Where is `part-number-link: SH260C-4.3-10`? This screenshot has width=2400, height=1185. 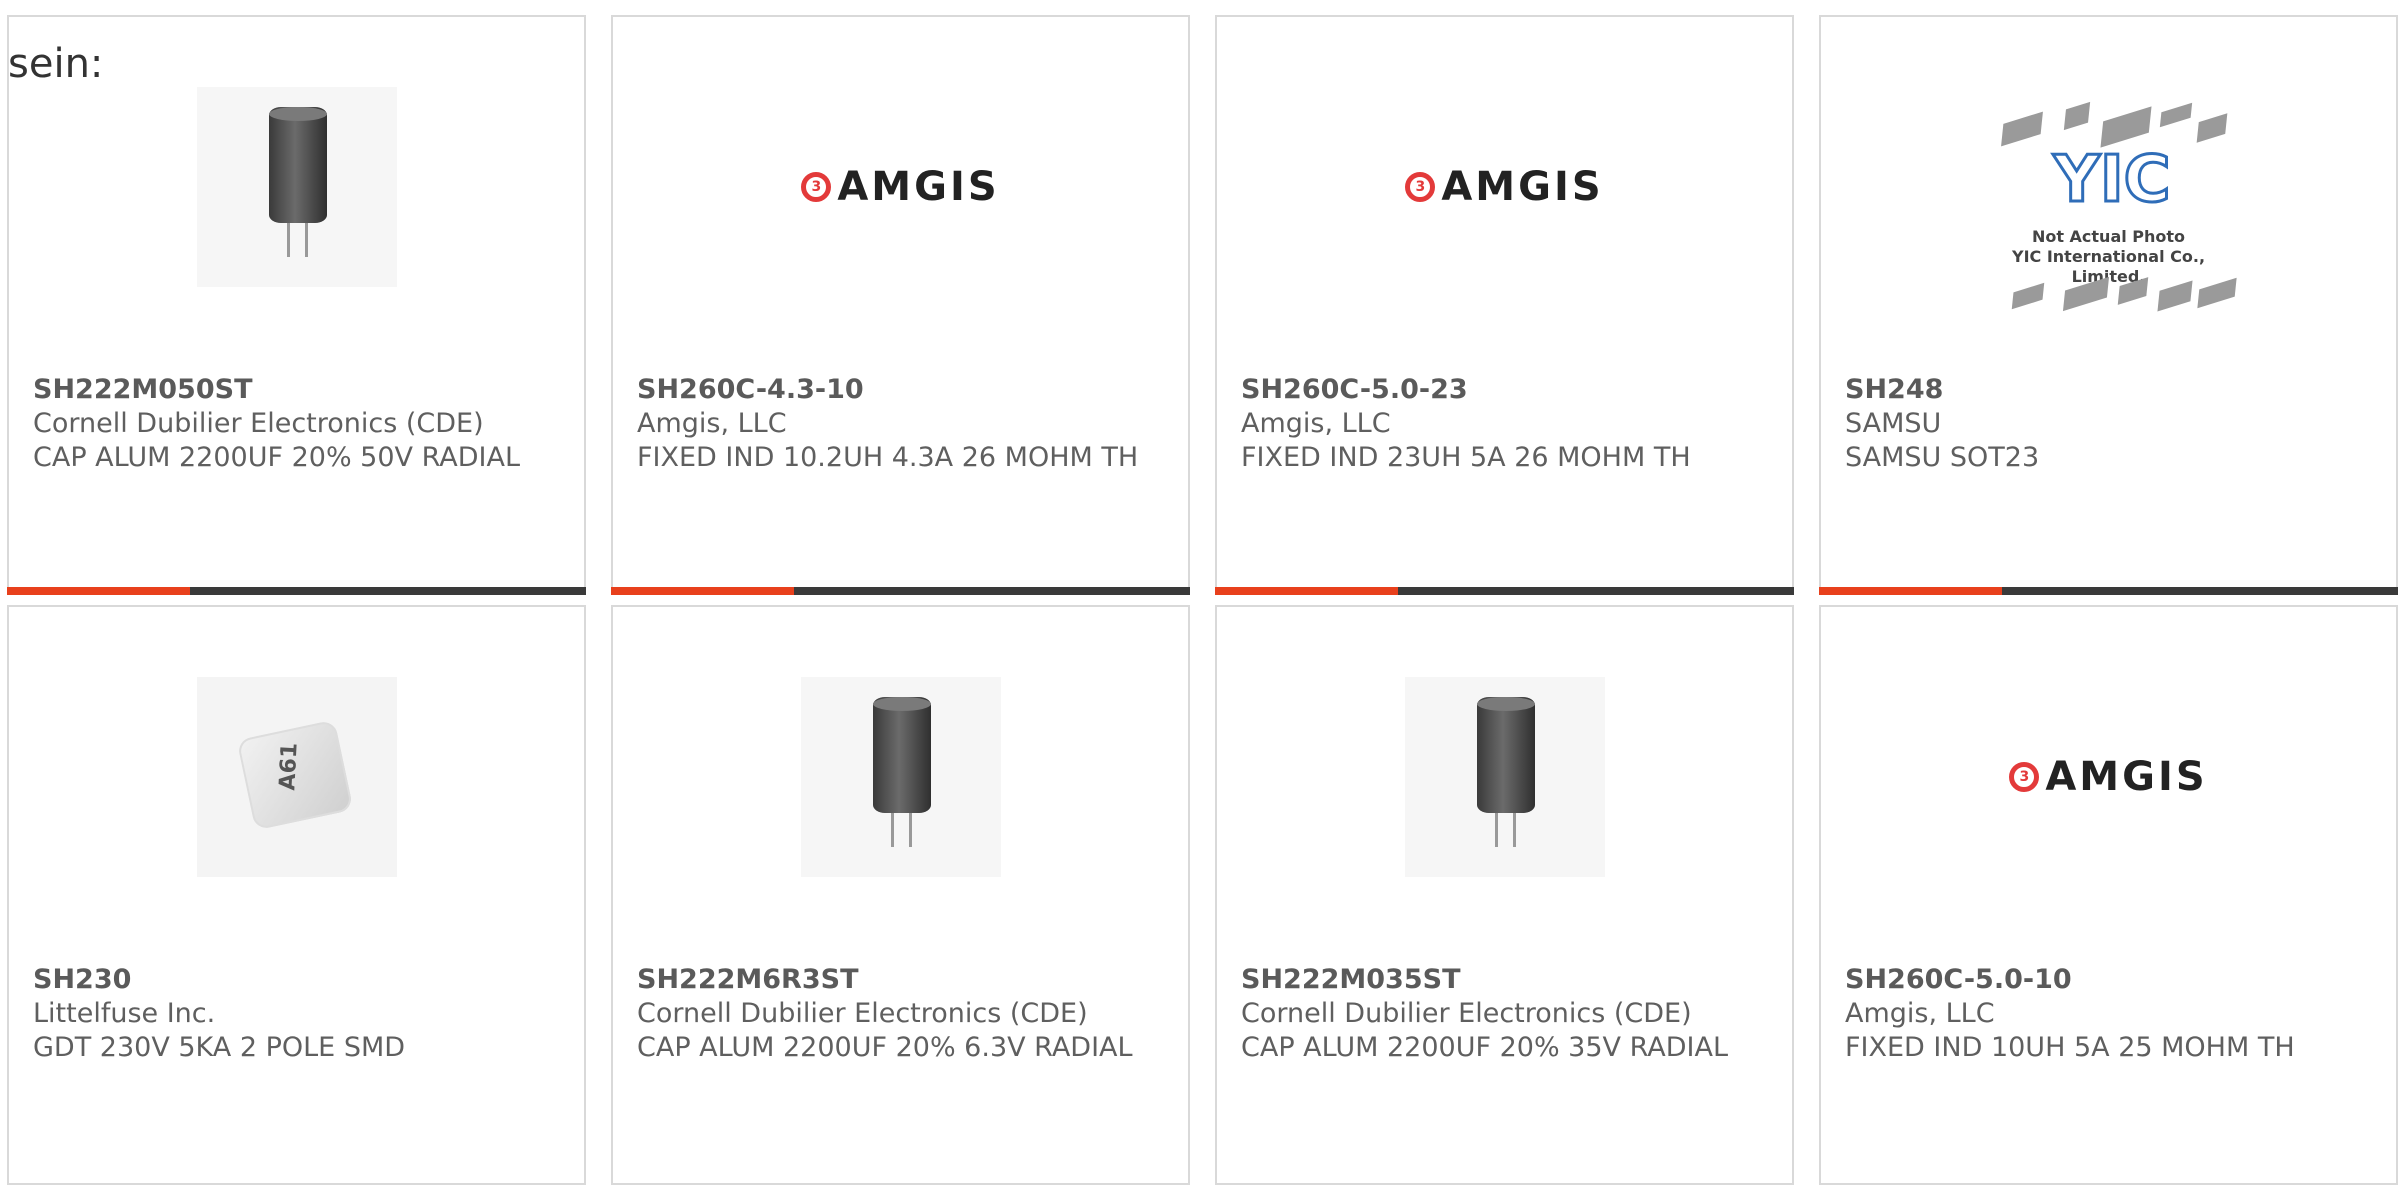
part-number-link: SH260C-4.3-10 is located at coordinates (902, 390).